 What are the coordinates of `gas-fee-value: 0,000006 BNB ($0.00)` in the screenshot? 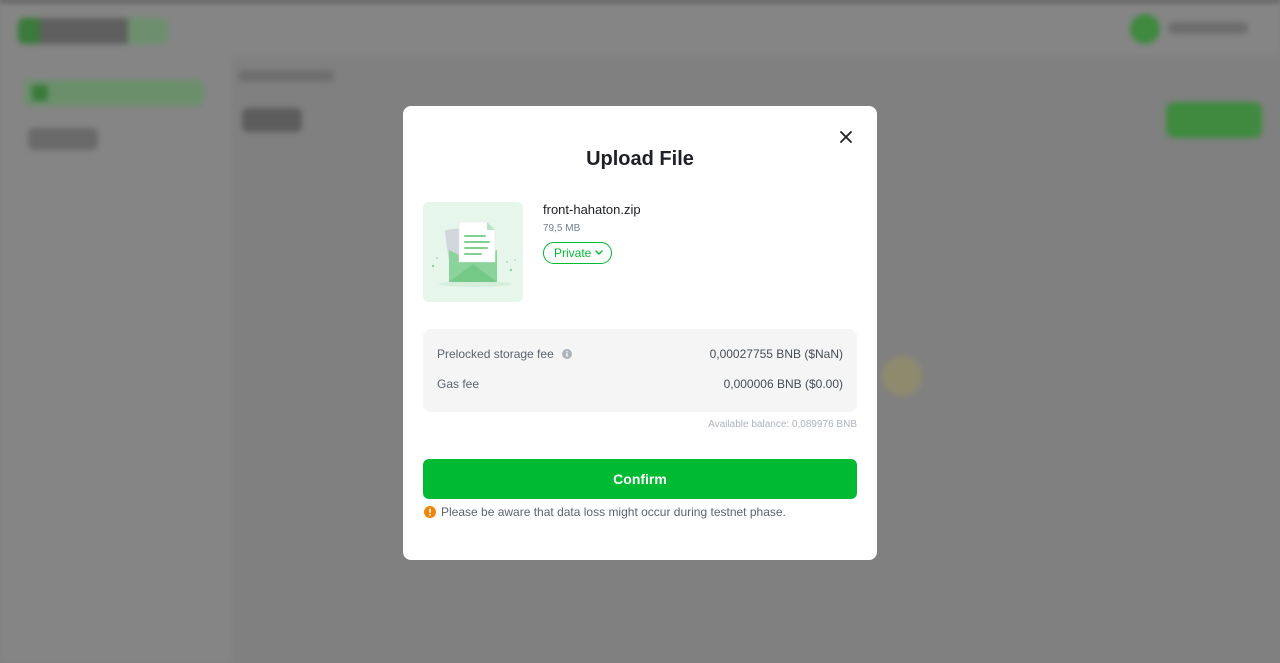 It's located at (783, 384).